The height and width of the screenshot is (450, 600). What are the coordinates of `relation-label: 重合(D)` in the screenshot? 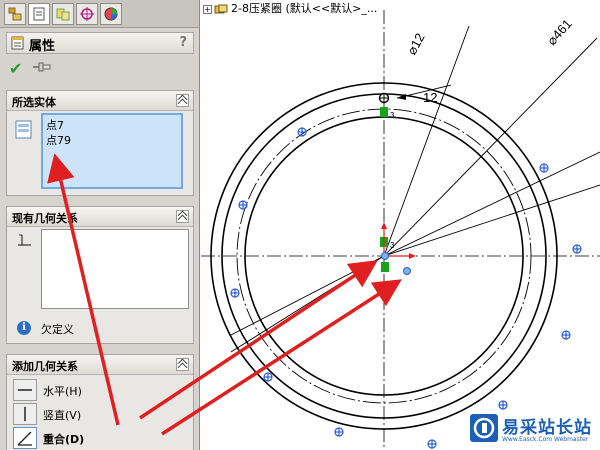 It's located at (64, 439).